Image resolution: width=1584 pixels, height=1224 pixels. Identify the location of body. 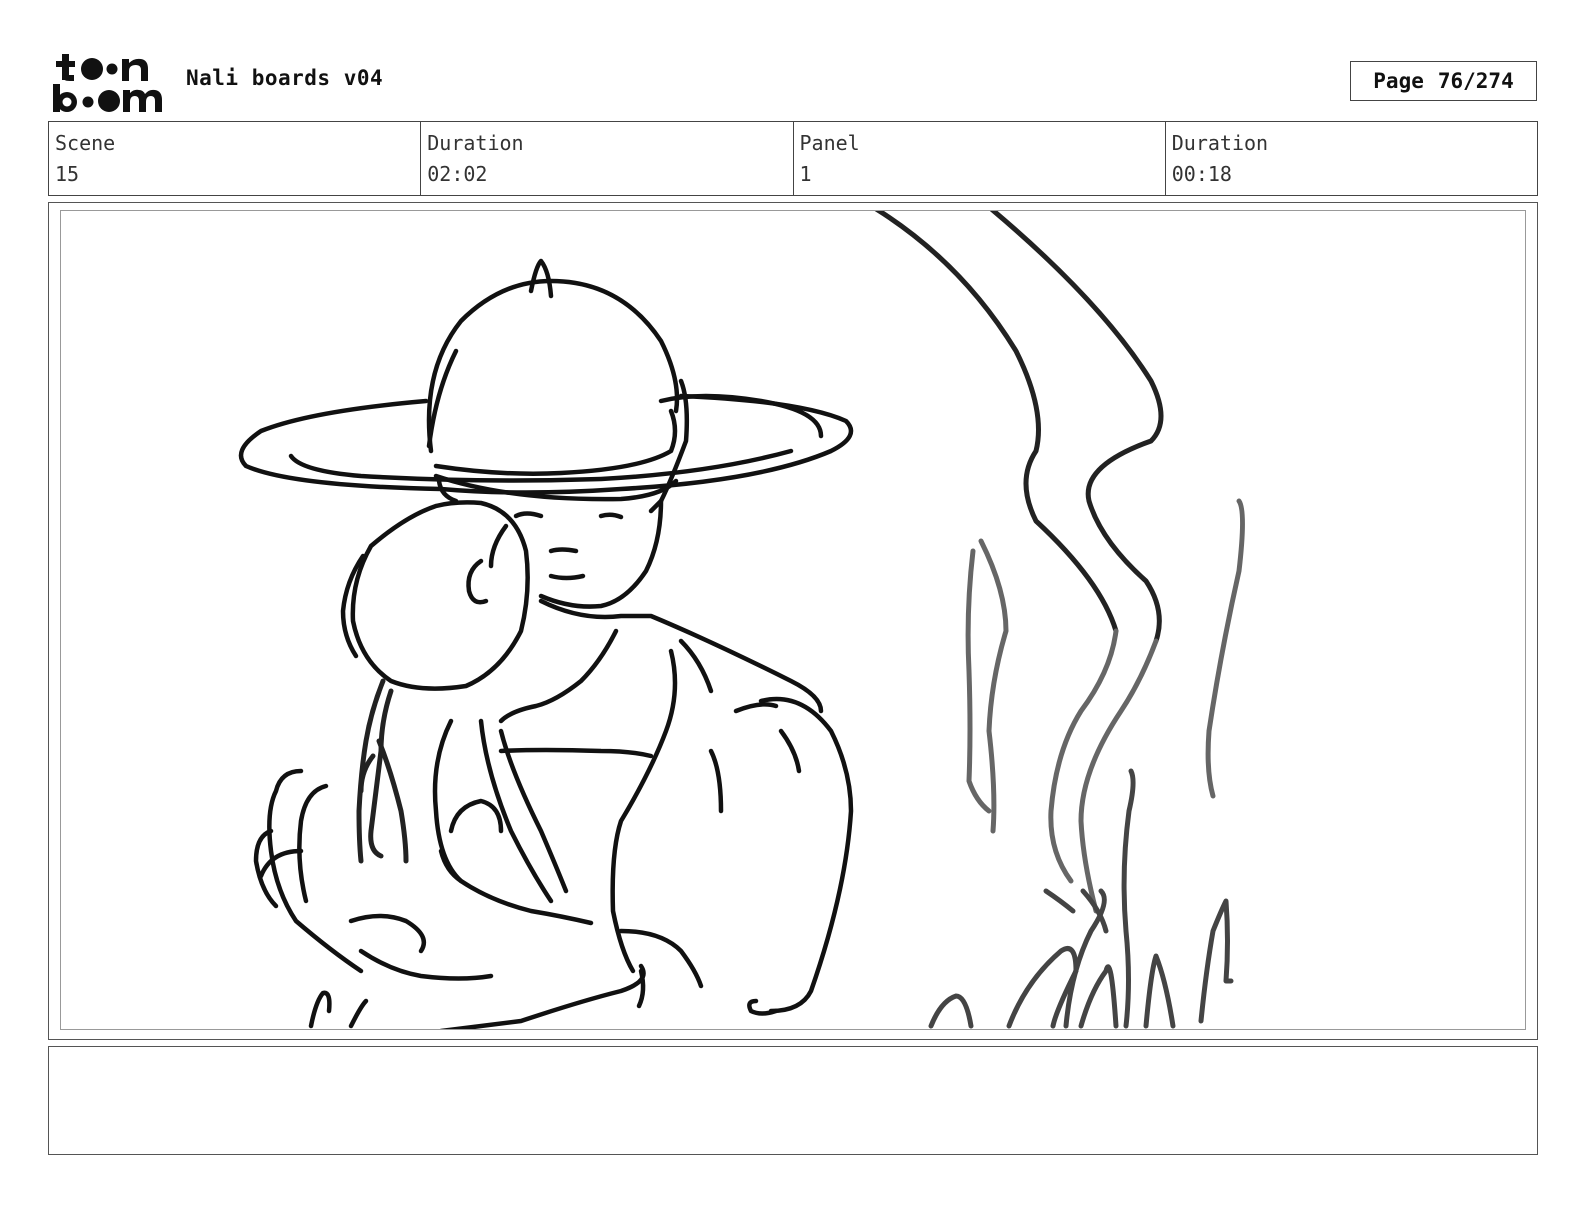
(676, 806).